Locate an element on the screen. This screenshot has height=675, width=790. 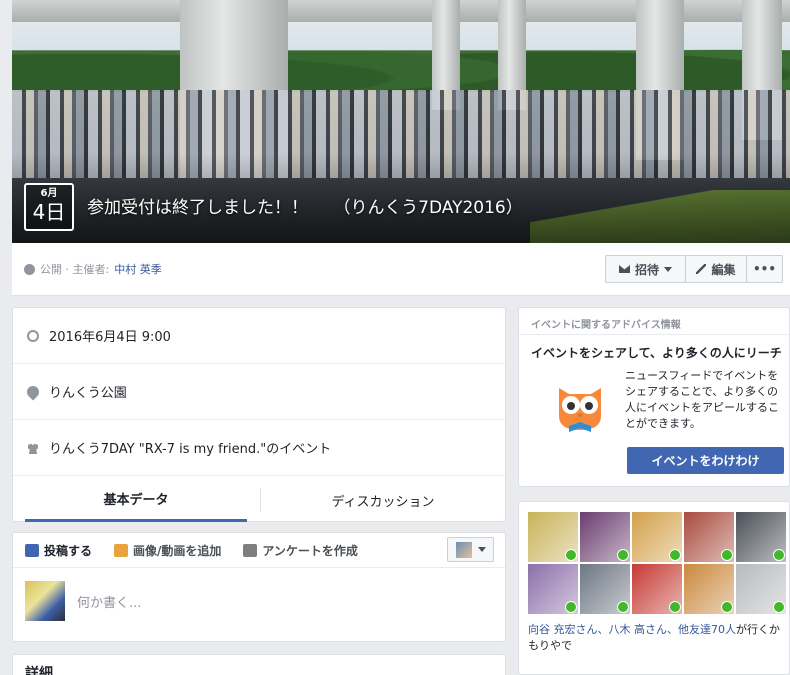
group-icon is located at coordinates (33, 447).